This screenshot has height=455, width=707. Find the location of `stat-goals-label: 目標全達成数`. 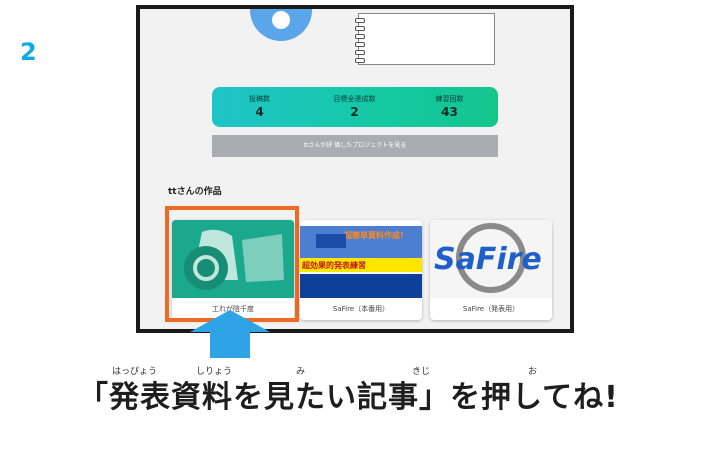

stat-goals-label: 目標全達成数 is located at coordinates (354, 99).